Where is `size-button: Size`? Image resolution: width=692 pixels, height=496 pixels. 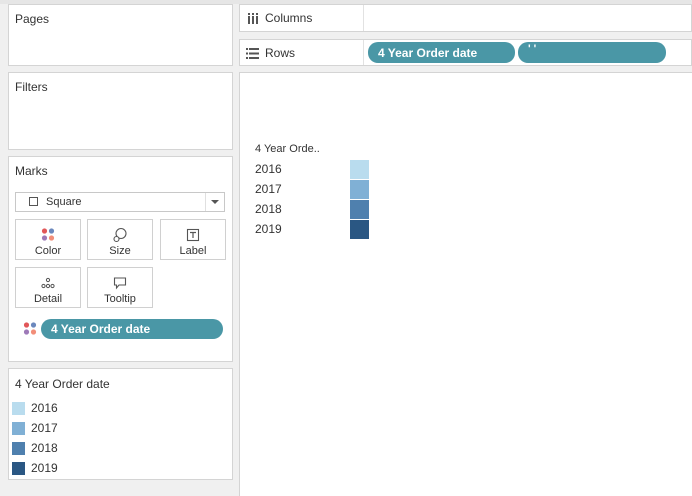
size-button: Size is located at coordinates (120, 239).